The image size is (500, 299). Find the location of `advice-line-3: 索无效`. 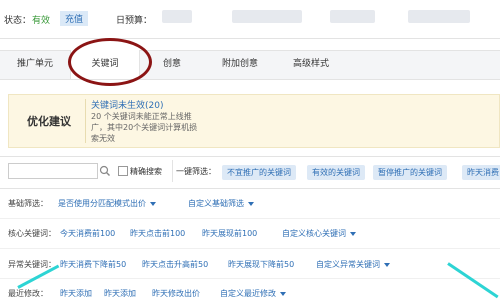

advice-line-3: 索无效 is located at coordinates (103, 138).